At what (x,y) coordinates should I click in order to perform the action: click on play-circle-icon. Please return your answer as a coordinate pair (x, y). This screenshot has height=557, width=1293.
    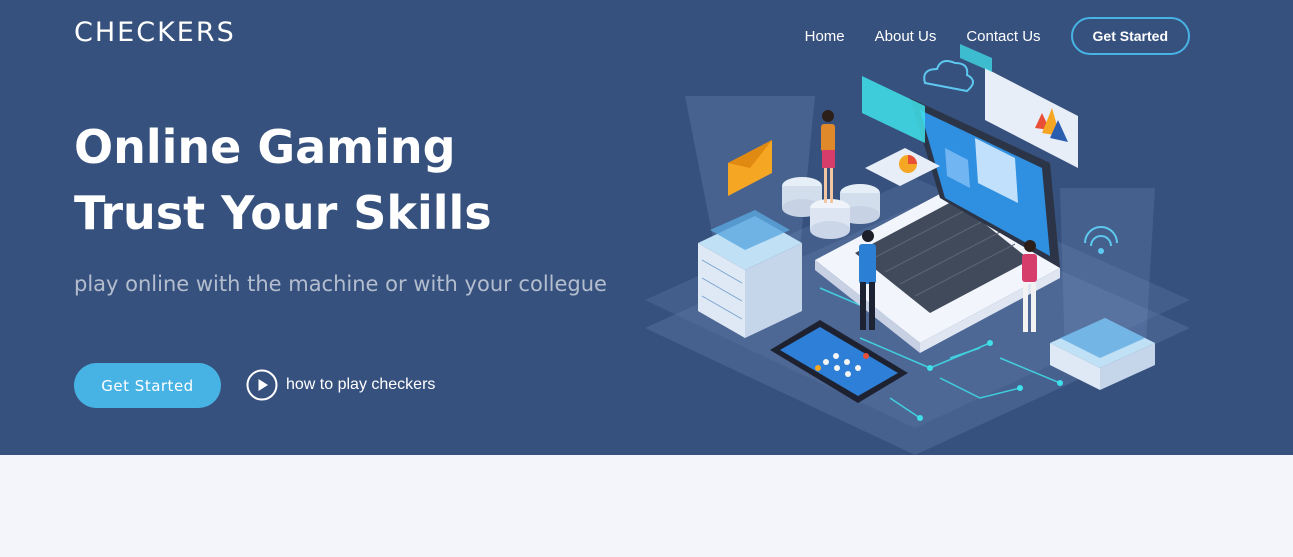
    Looking at the image, I should click on (262, 385).